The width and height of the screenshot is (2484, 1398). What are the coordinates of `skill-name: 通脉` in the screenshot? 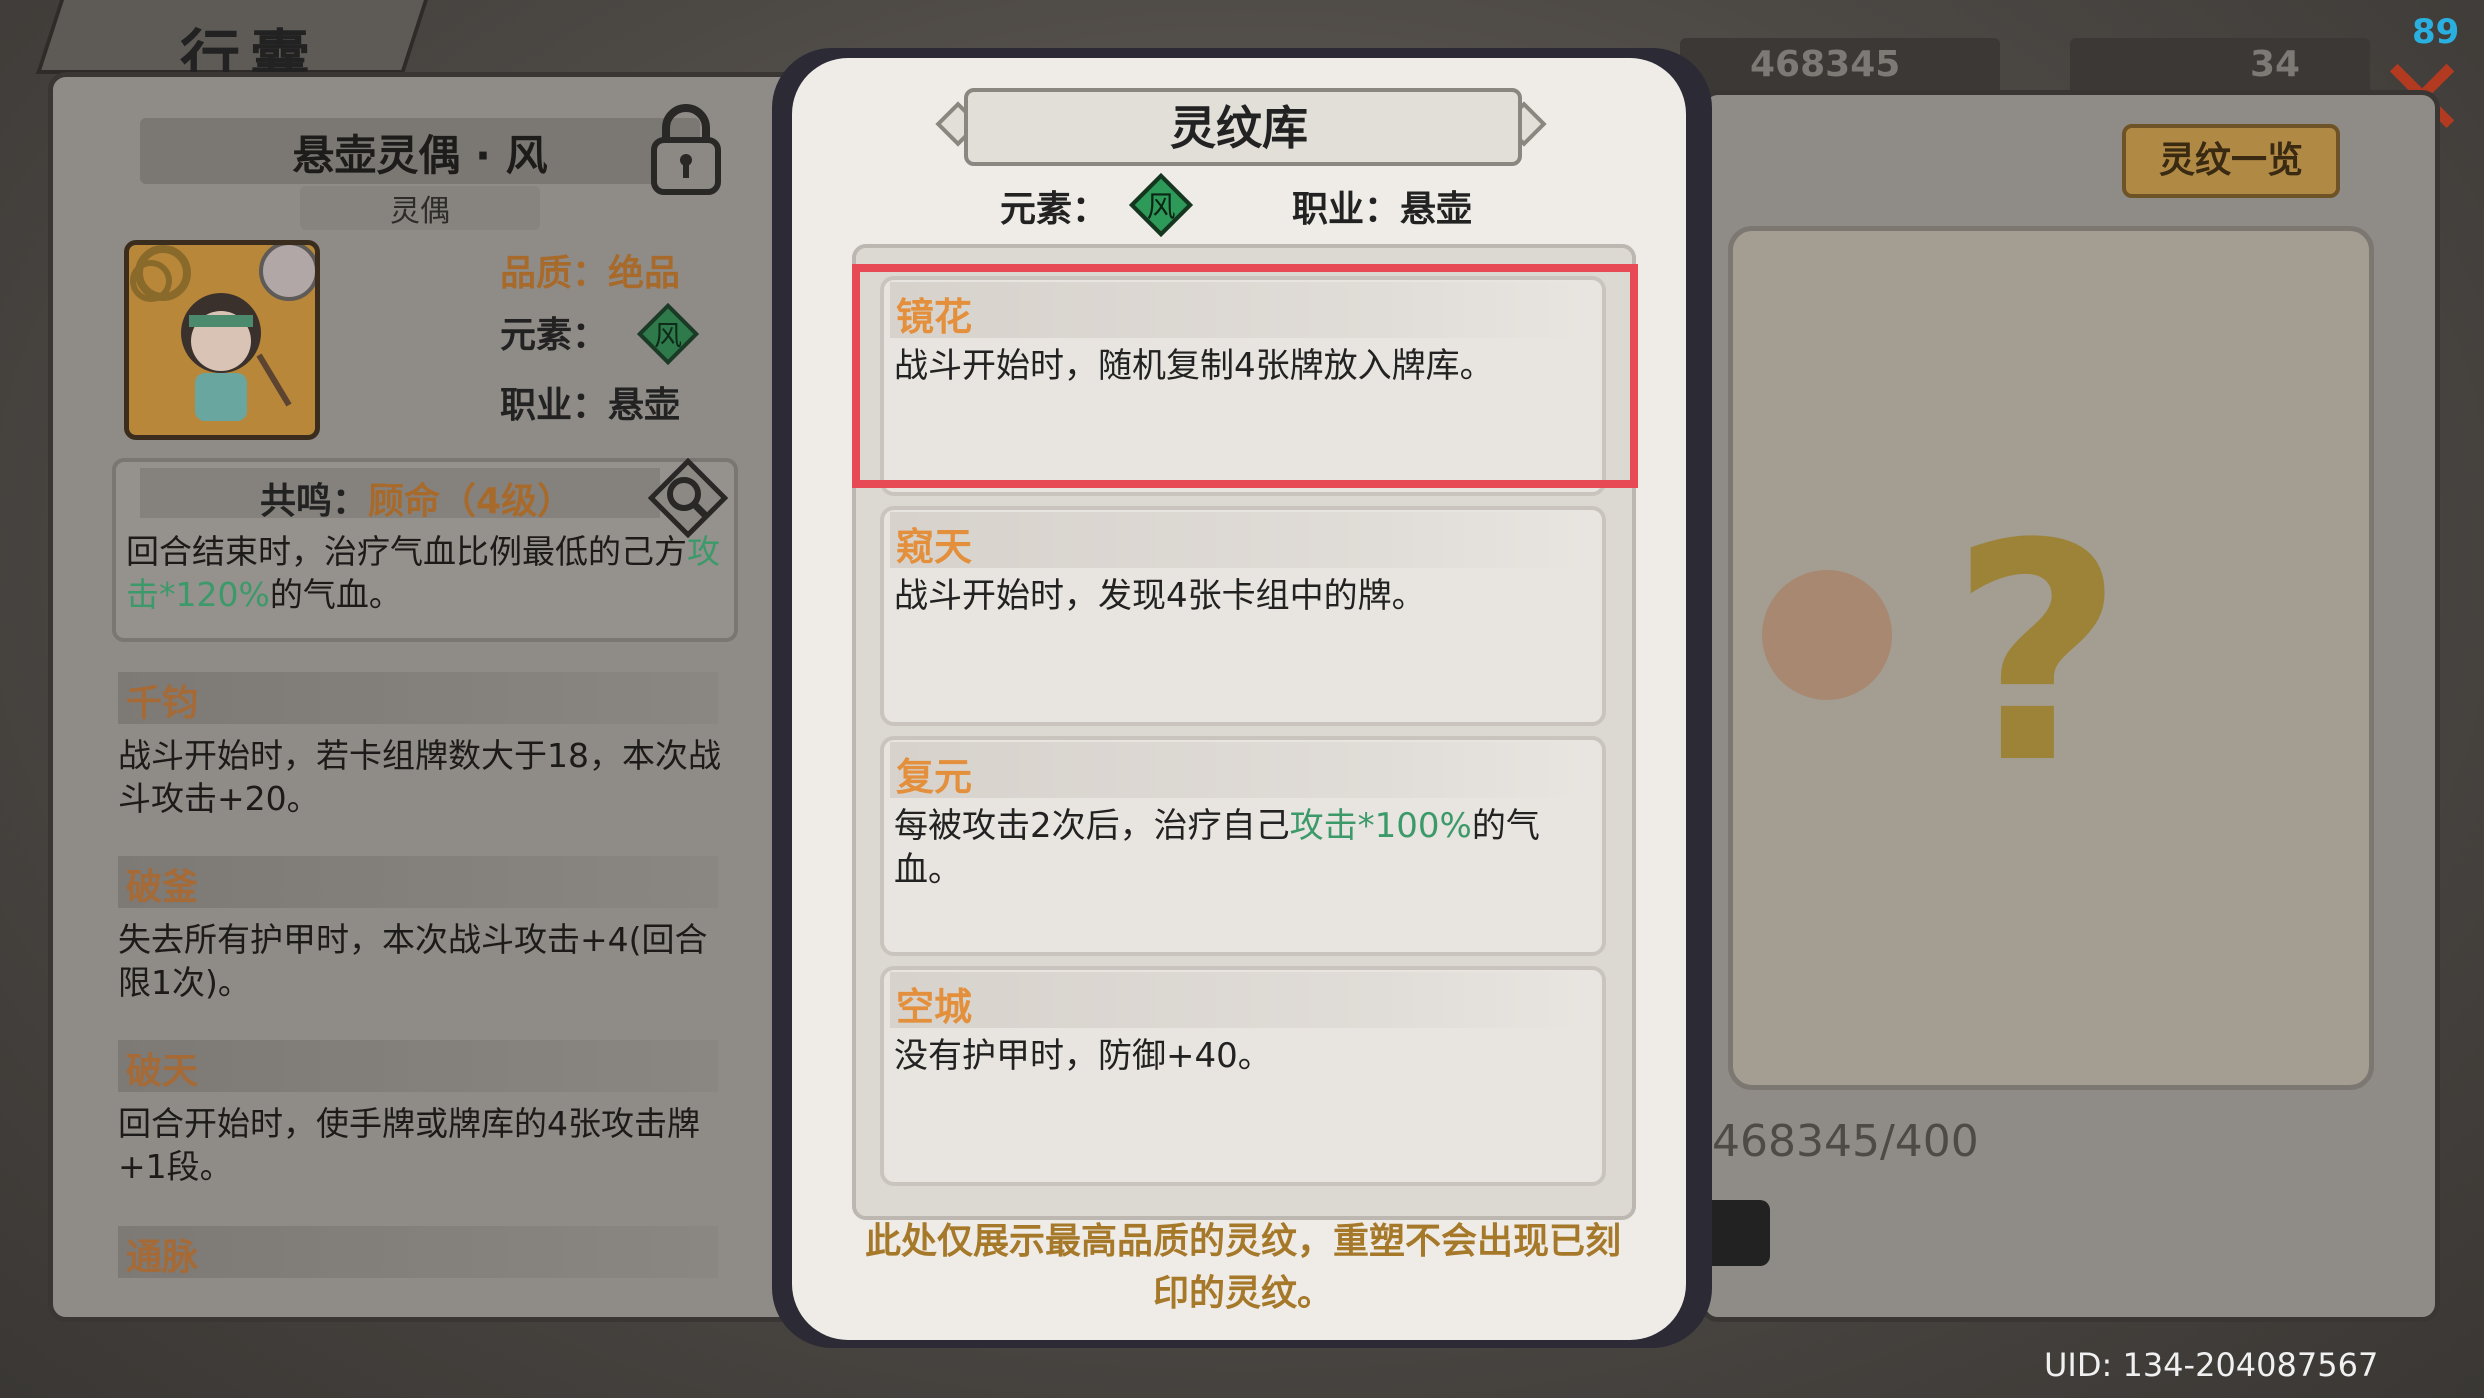 It's located at (162, 1257).